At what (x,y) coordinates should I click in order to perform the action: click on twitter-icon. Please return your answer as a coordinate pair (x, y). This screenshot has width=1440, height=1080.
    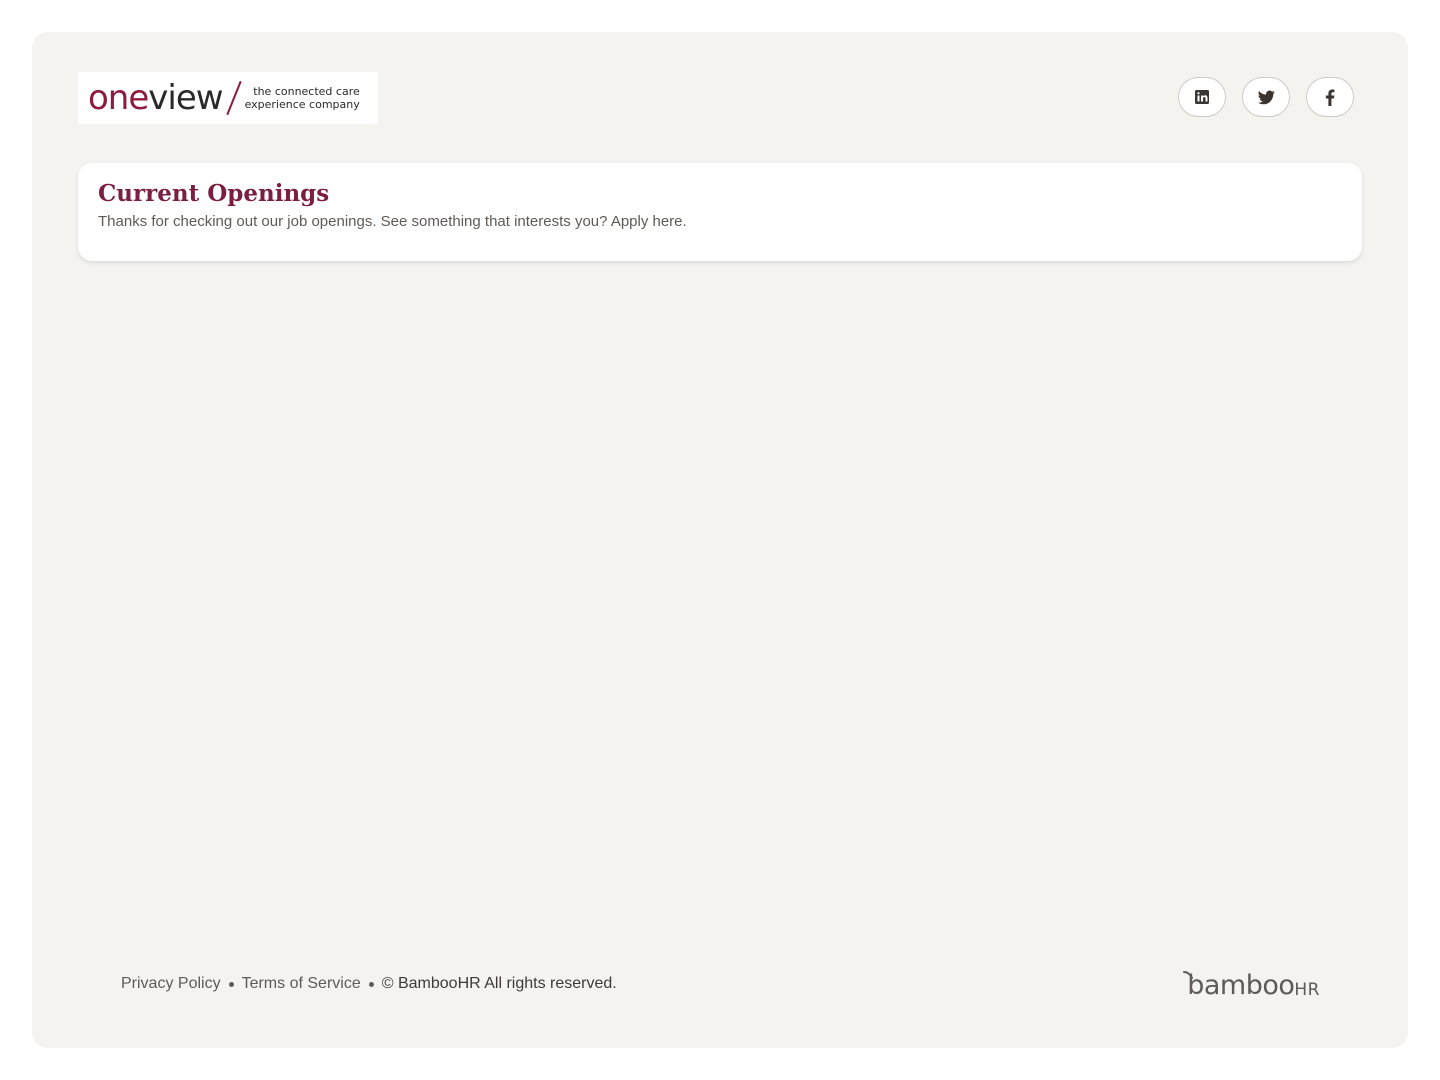
    Looking at the image, I should click on (1266, 97).